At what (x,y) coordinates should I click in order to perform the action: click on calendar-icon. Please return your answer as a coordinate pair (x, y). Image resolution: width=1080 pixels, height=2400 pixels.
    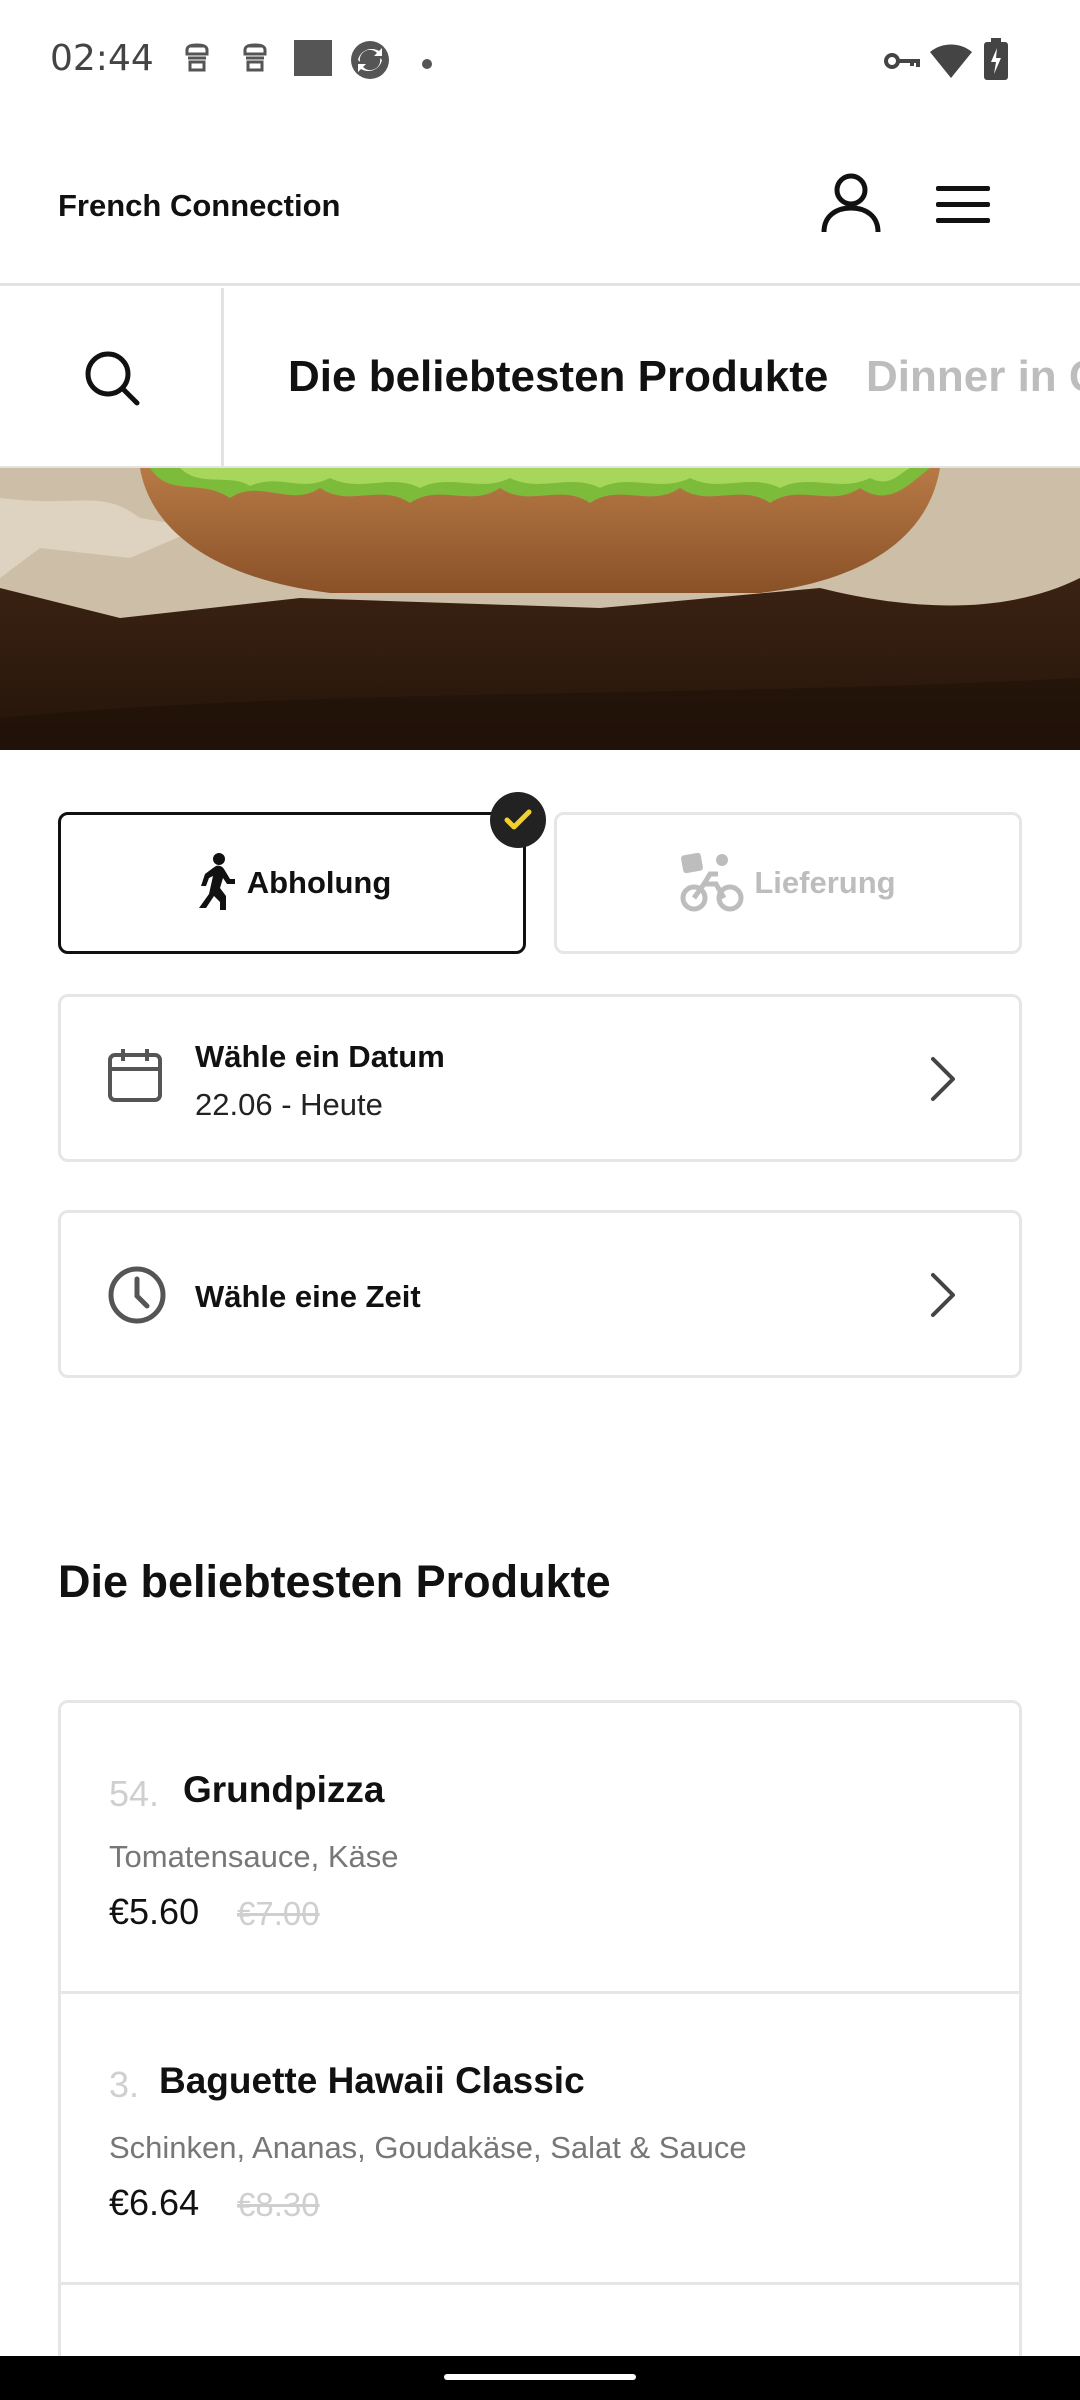
    Looking at the image, I should click on (135, 1077).